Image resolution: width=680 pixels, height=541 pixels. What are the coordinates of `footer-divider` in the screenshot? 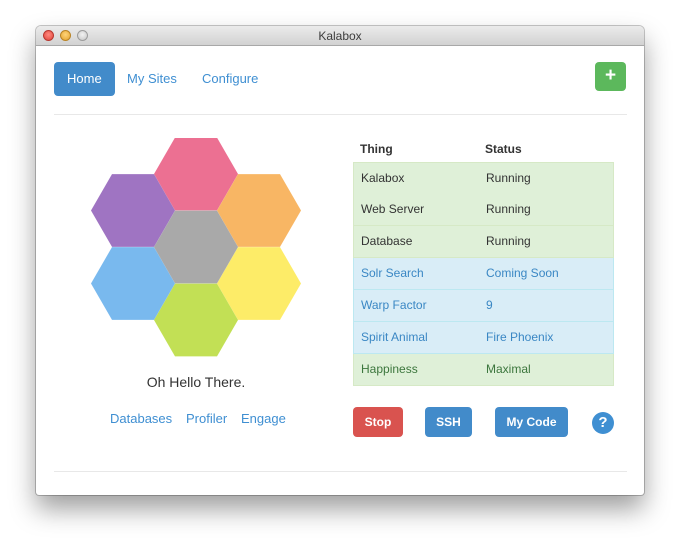 It's located at (340, 471).